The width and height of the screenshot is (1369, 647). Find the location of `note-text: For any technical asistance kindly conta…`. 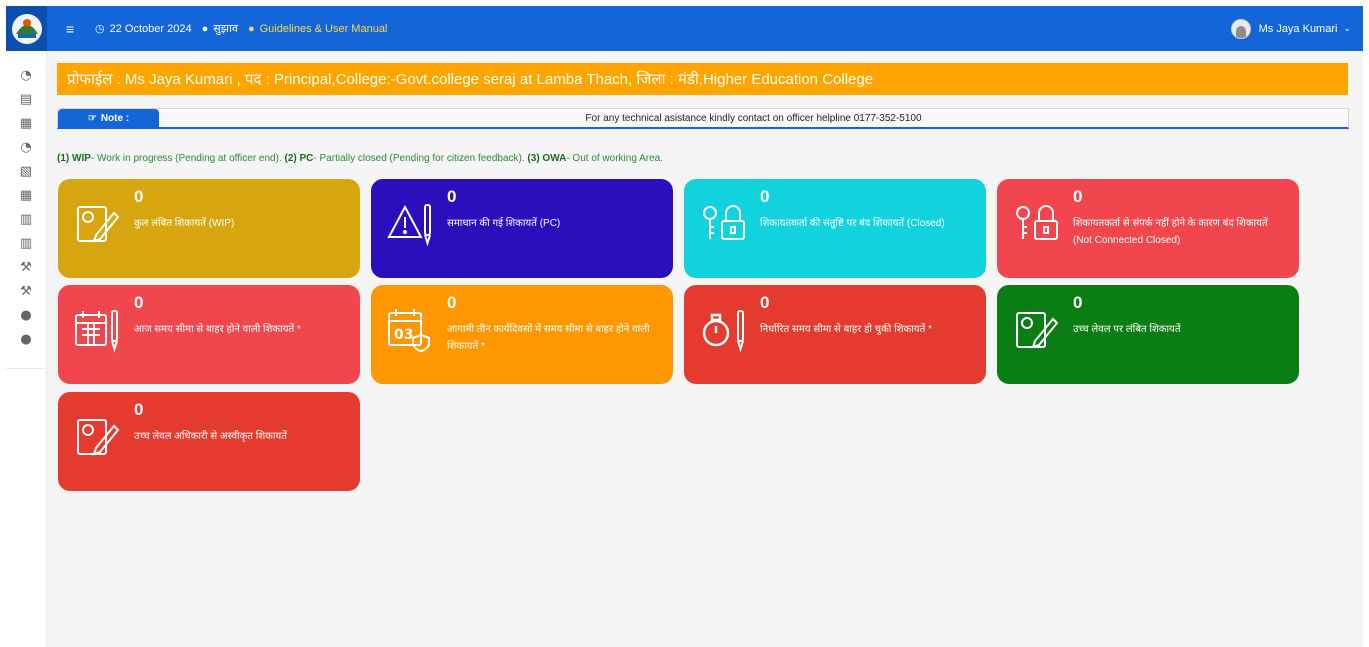

note-text: For any technical asistance kindly conta… is located at coordinates (753, 118).